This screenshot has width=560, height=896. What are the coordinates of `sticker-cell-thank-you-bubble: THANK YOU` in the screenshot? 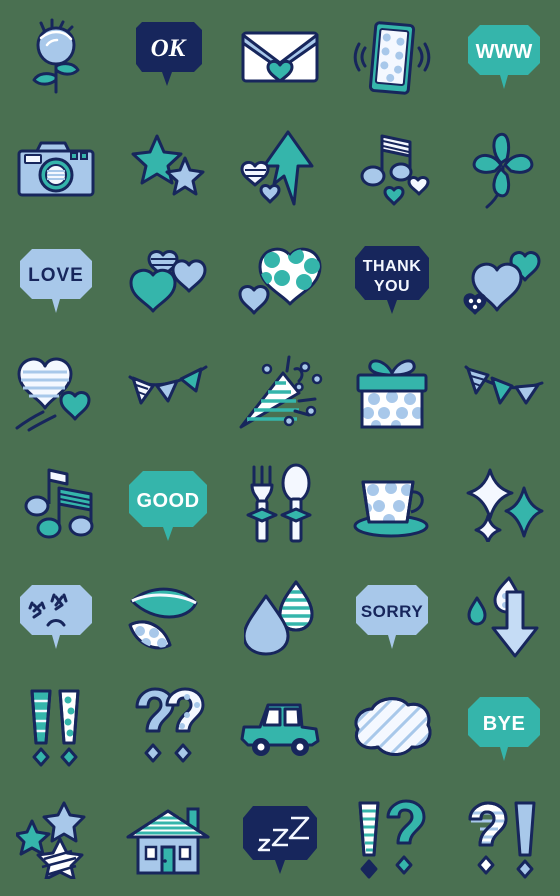 It's located at (392, 280).